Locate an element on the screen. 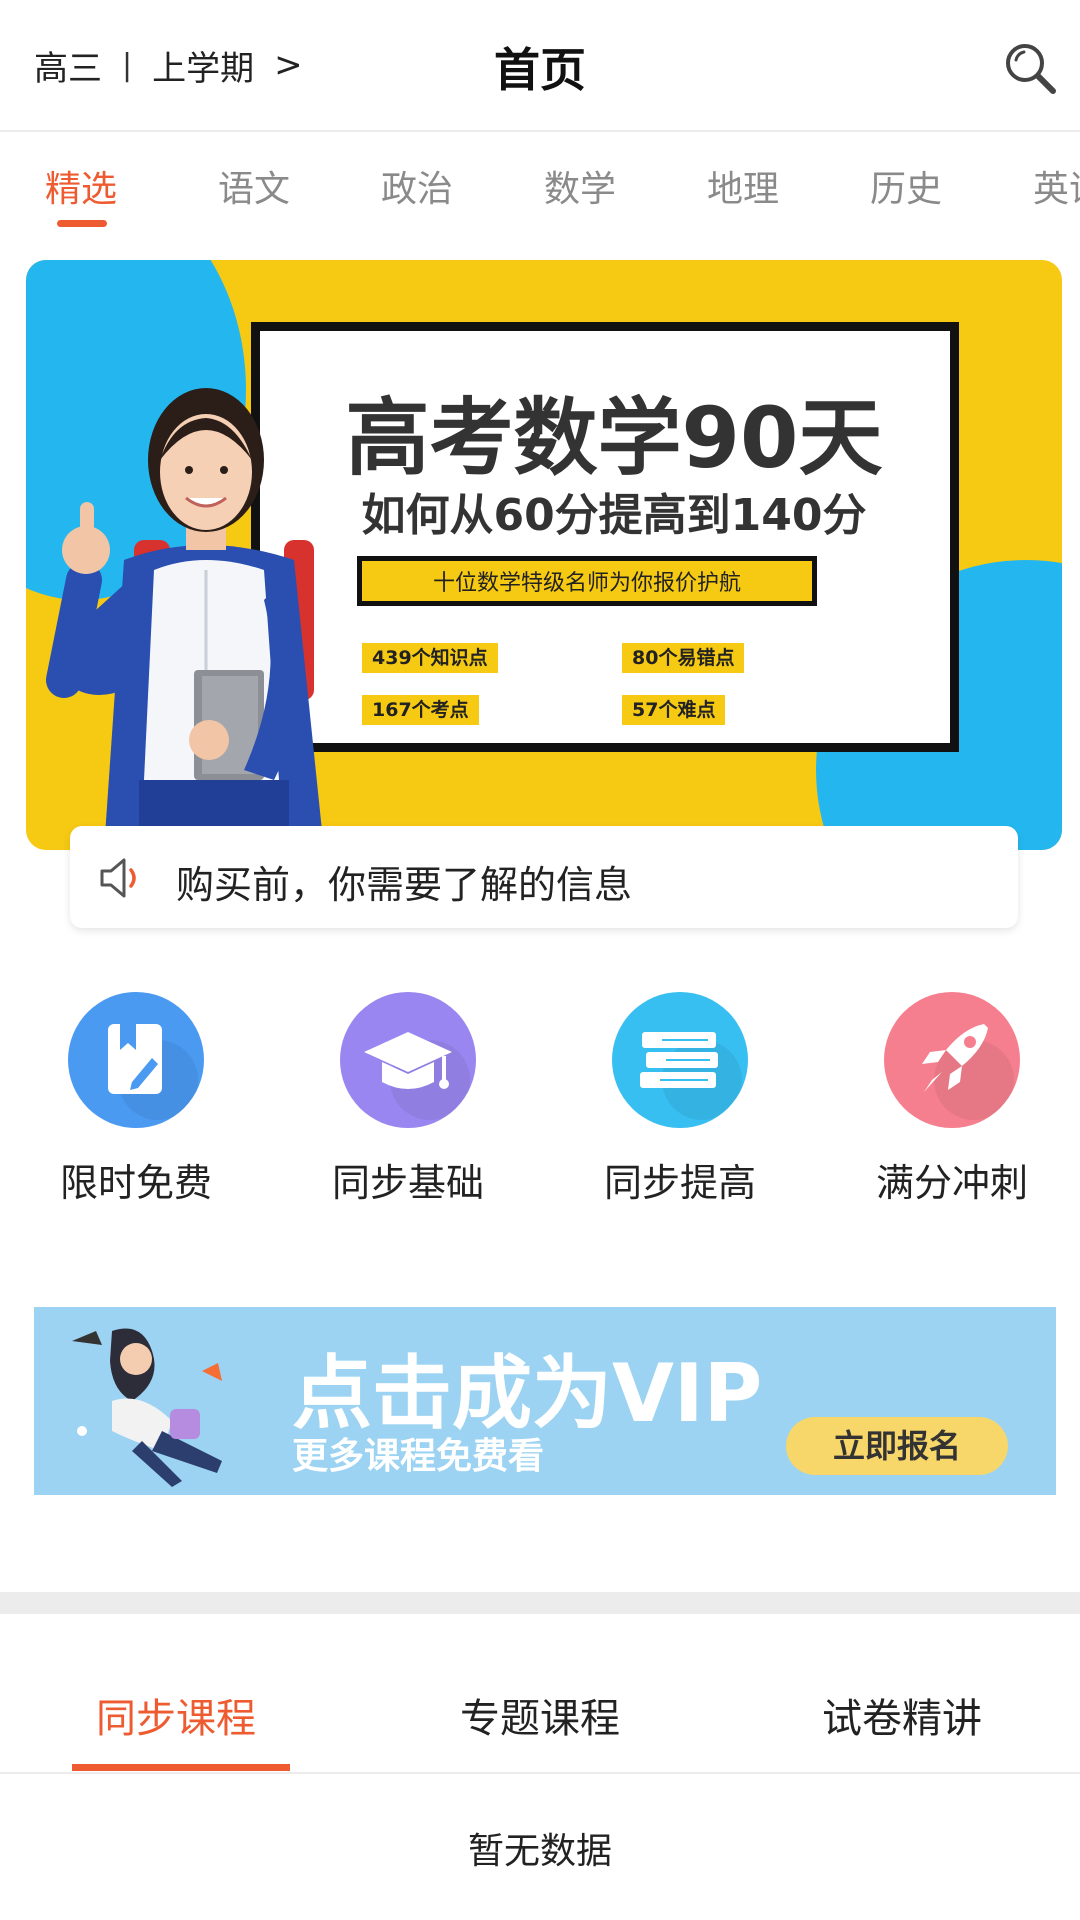 The width and height of the screenshot is (1080, 1920). bookmark-pencil-icon is located at coordinates (136, 1060).